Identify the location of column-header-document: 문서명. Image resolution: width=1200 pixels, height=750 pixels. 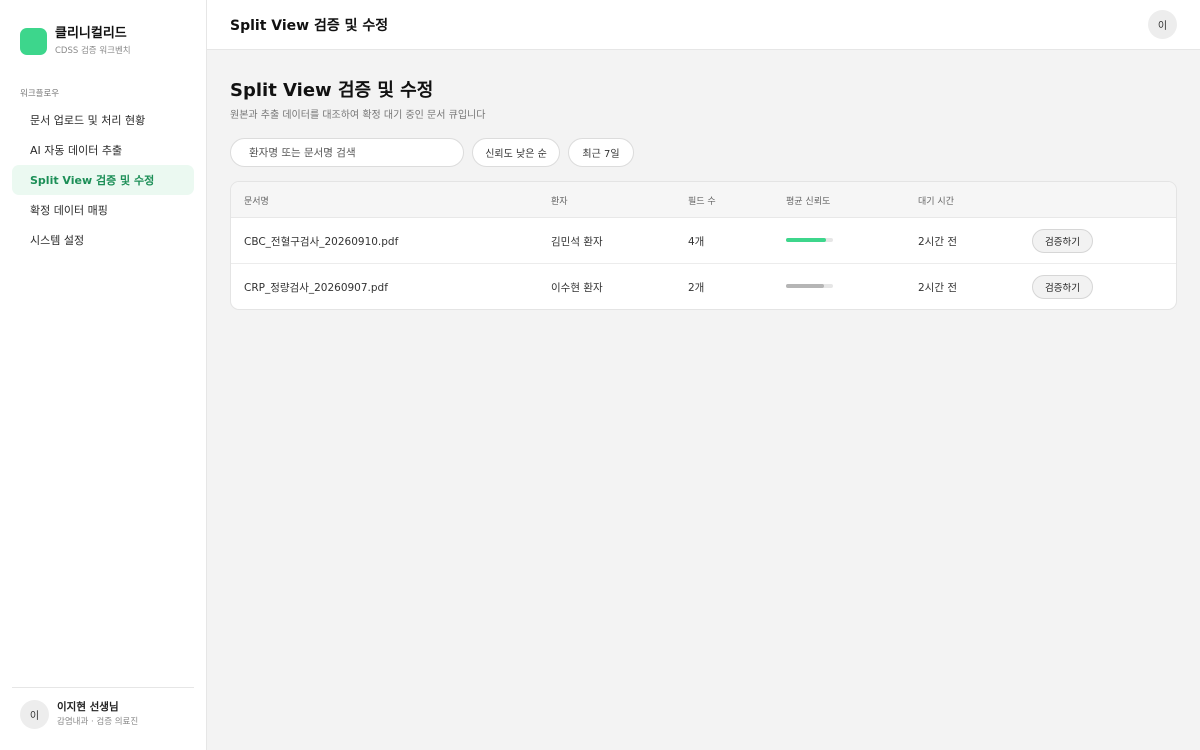
(256, 202).